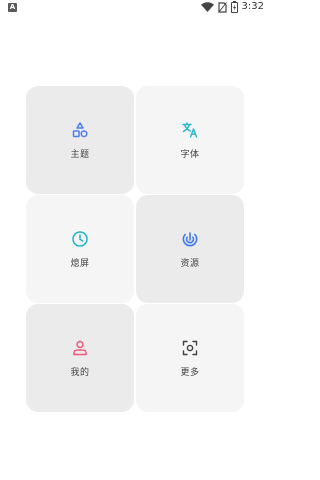  What do you see at coordinates (135, 7) in the screenshot?
I see `status-bar: A 3:32` at bounding box center [135, 7].